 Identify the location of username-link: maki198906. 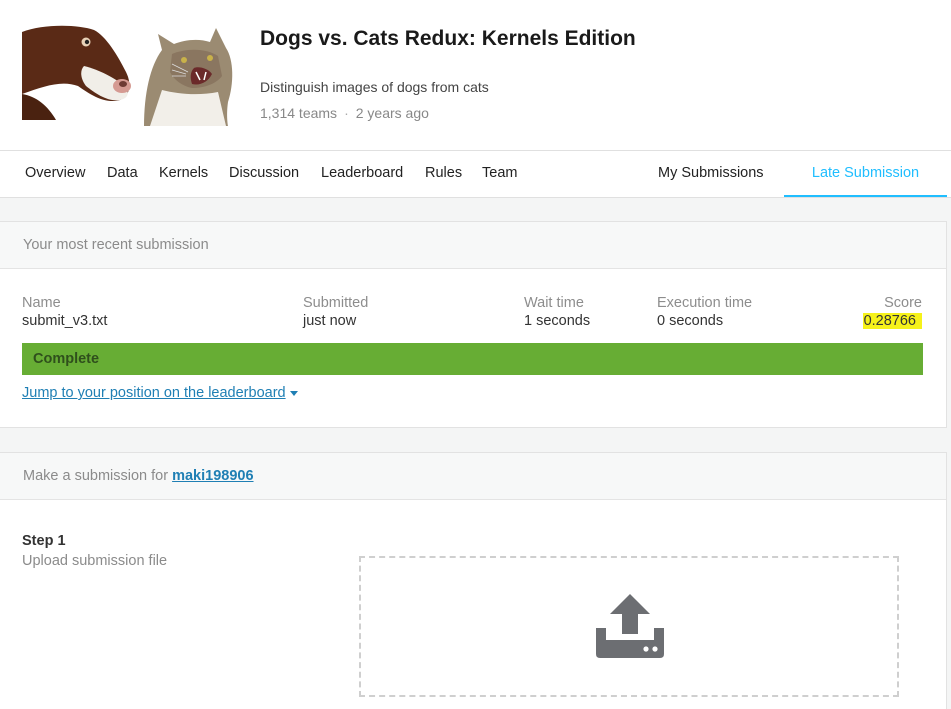
(212, 476).